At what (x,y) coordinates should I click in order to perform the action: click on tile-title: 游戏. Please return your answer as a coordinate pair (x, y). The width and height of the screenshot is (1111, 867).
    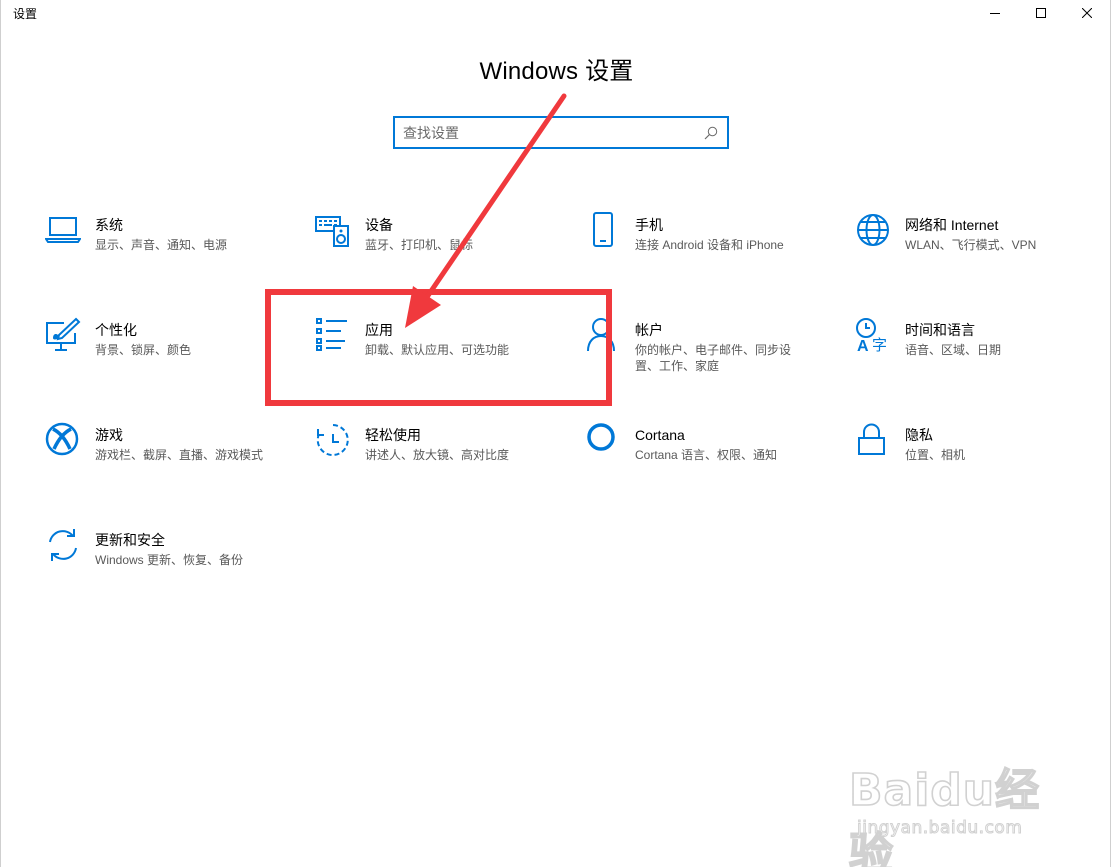
    Looking at the image, I should click on (109, 435).